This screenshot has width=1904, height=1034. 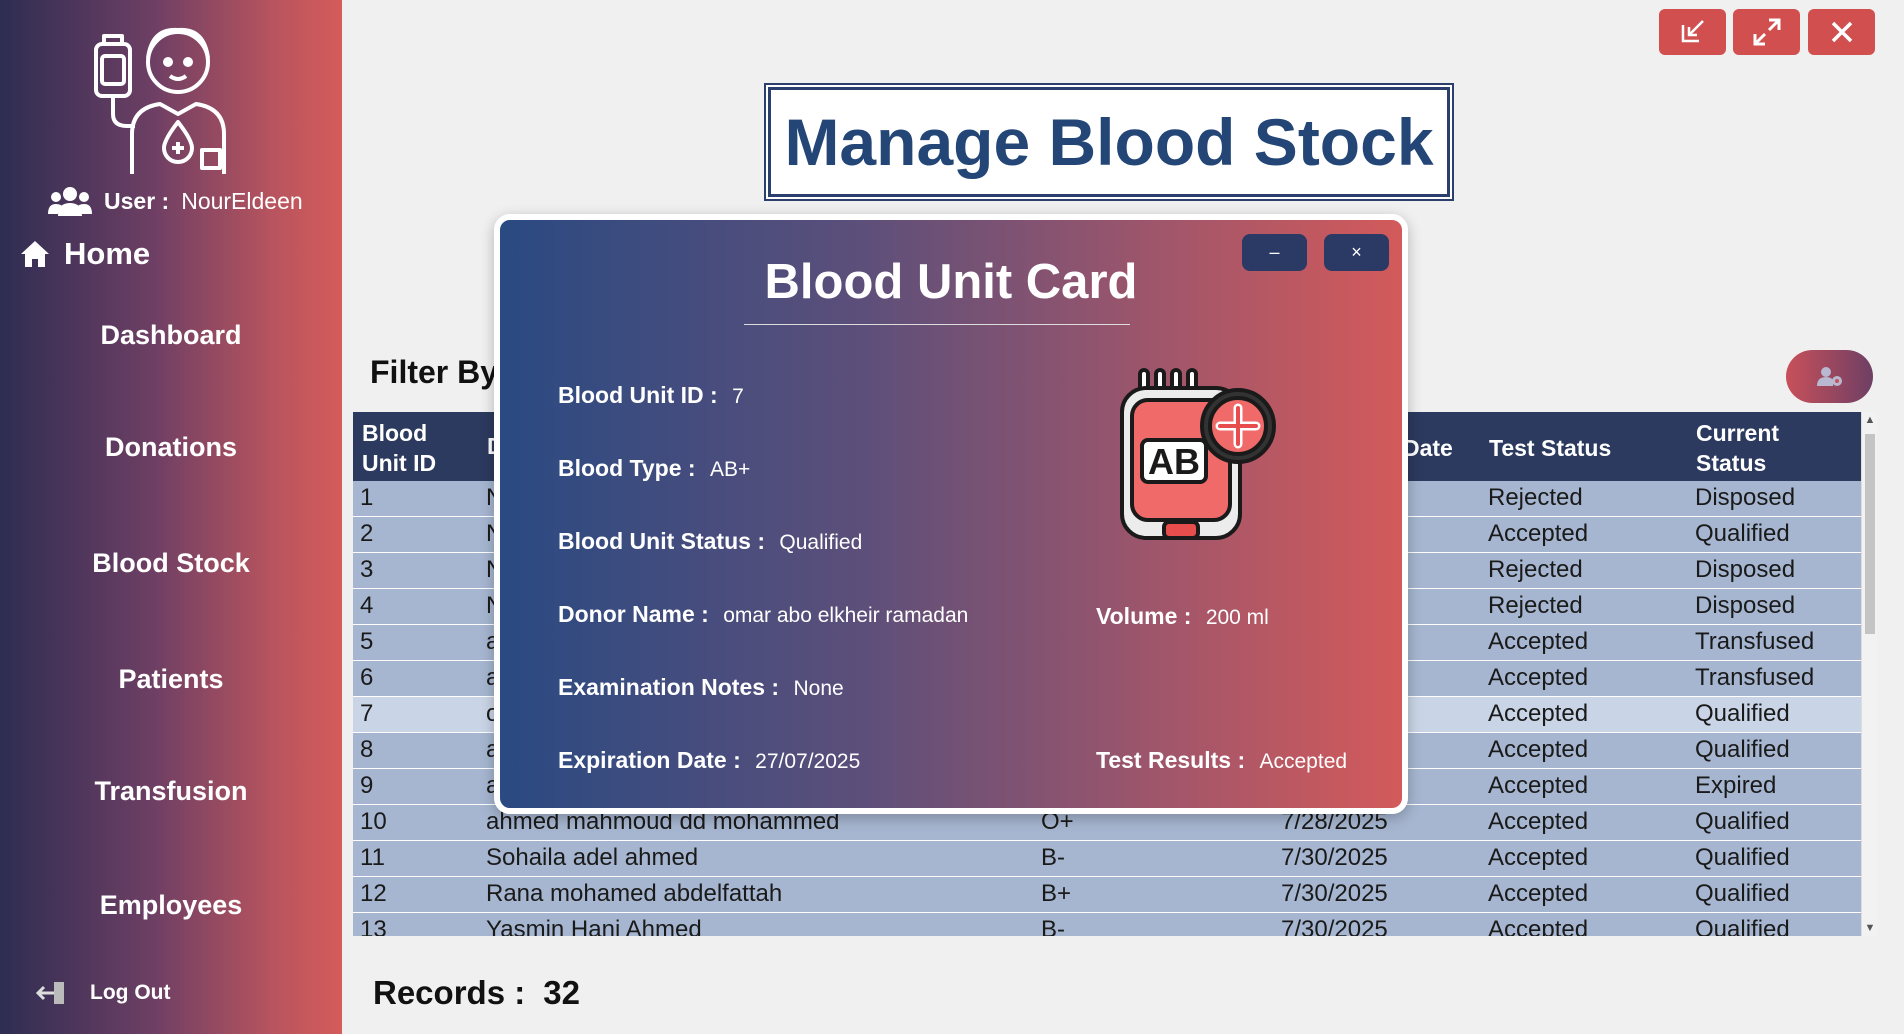 What do you see at coordinates (242, 200) in the screenshot?
I see `user-name: NourEldeen` at bounding box center [242, 200].